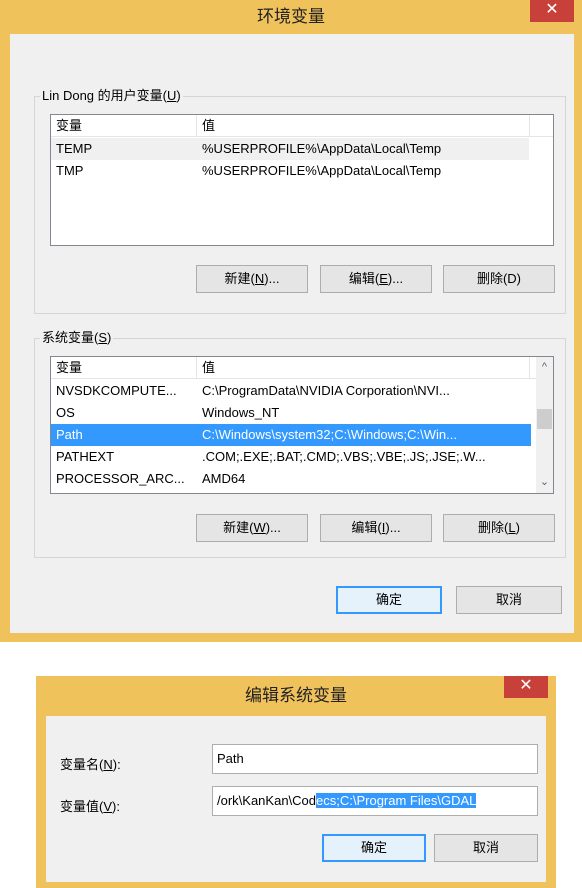 Image resolution: width=582 pixels, height=888 pixels. I want to click on edit-var-titlebar: 编辑系统变量, so click(296, 696).